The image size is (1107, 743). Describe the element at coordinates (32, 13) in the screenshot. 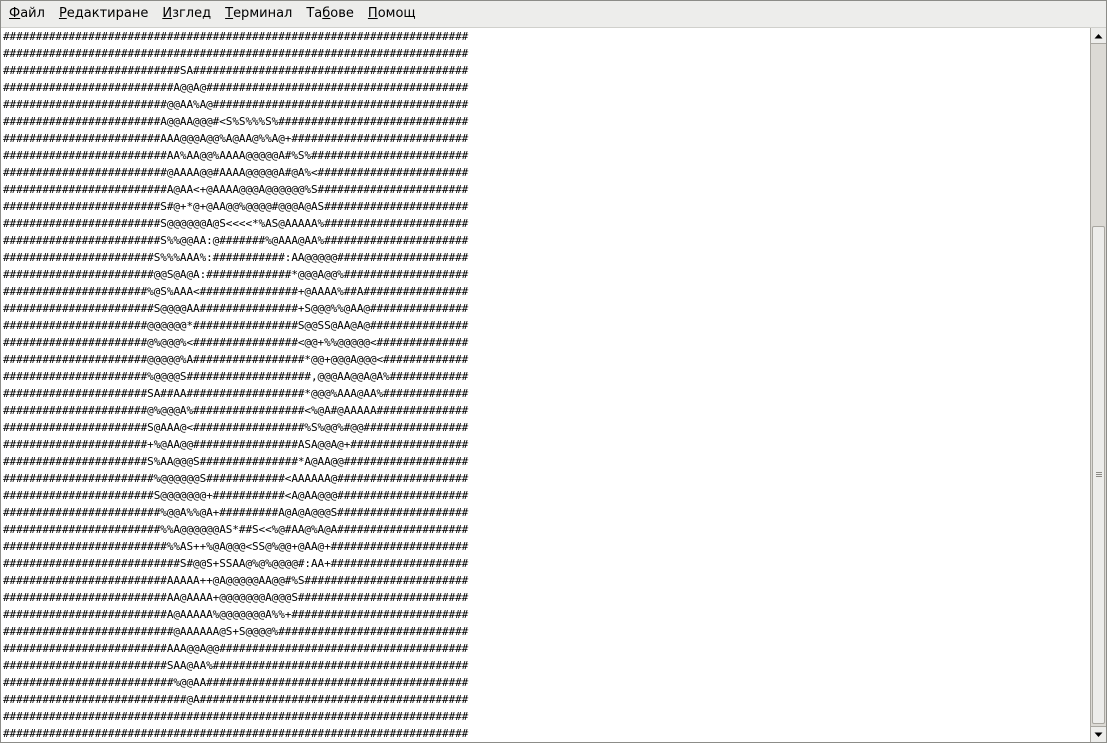

I see `menu-file-label: айл` at that location.